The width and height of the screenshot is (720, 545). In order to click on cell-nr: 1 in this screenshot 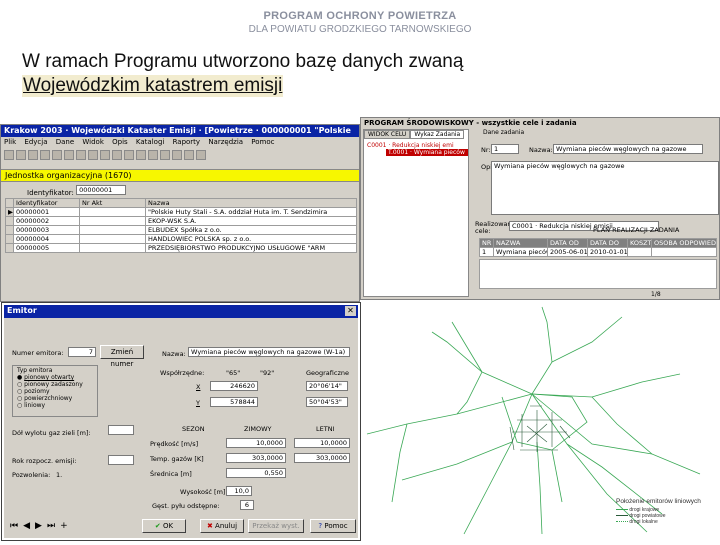, I will do `click(486, 252)`.